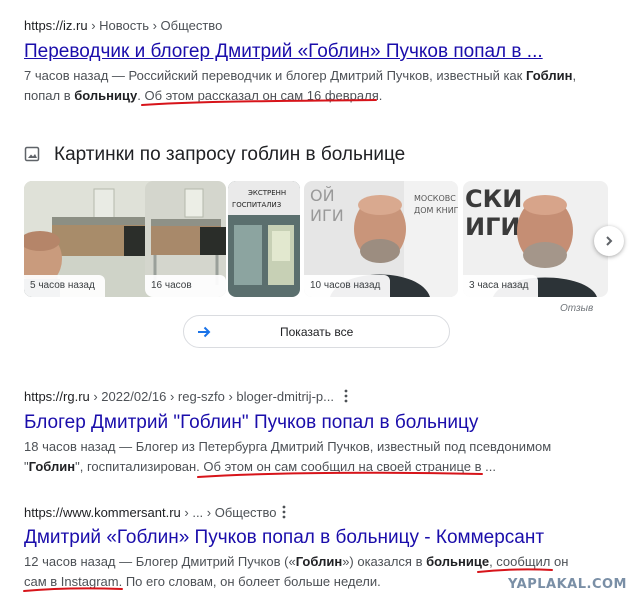  Describe the element at coordinates (384, 561) in the screenshot. I see `result-3-text: ») оказался в` at that location.